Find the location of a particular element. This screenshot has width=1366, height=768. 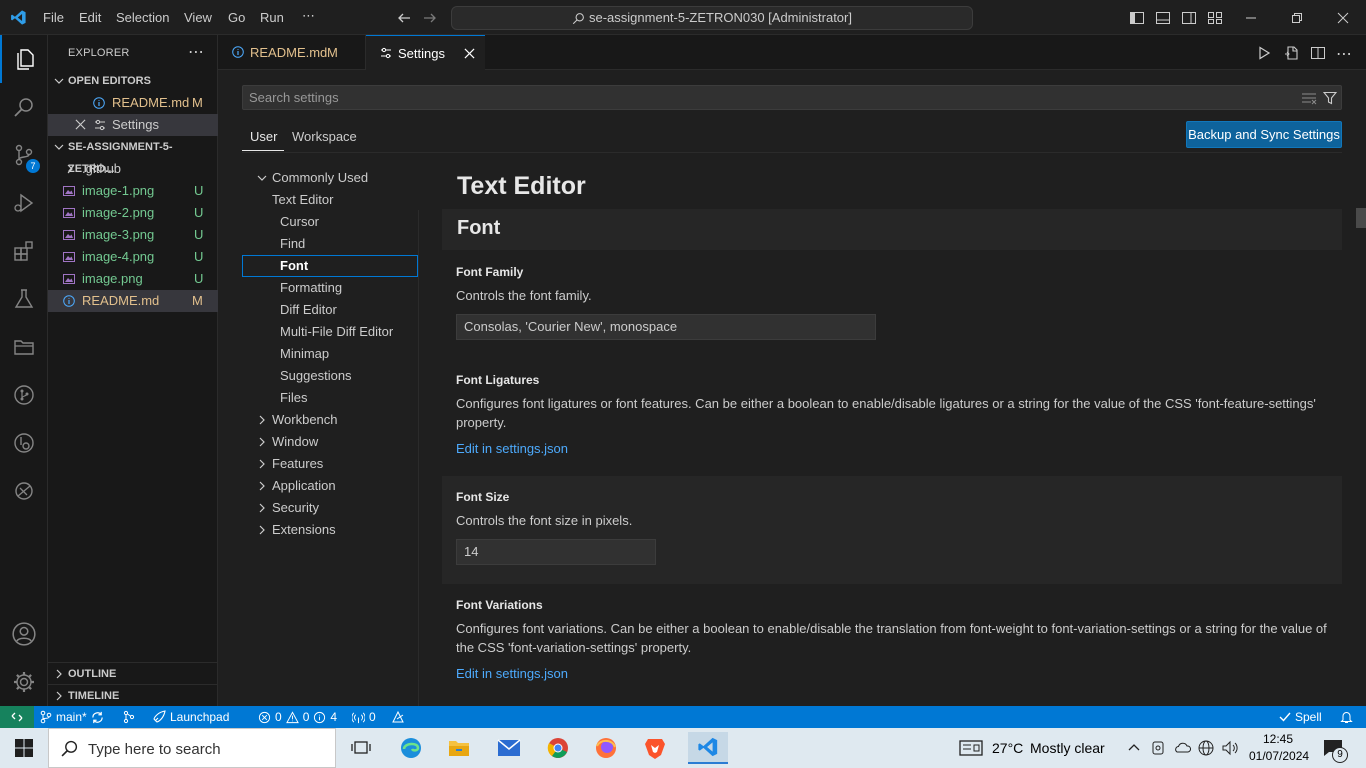

tab-user-settings: User is located at coordinates (263, 136).